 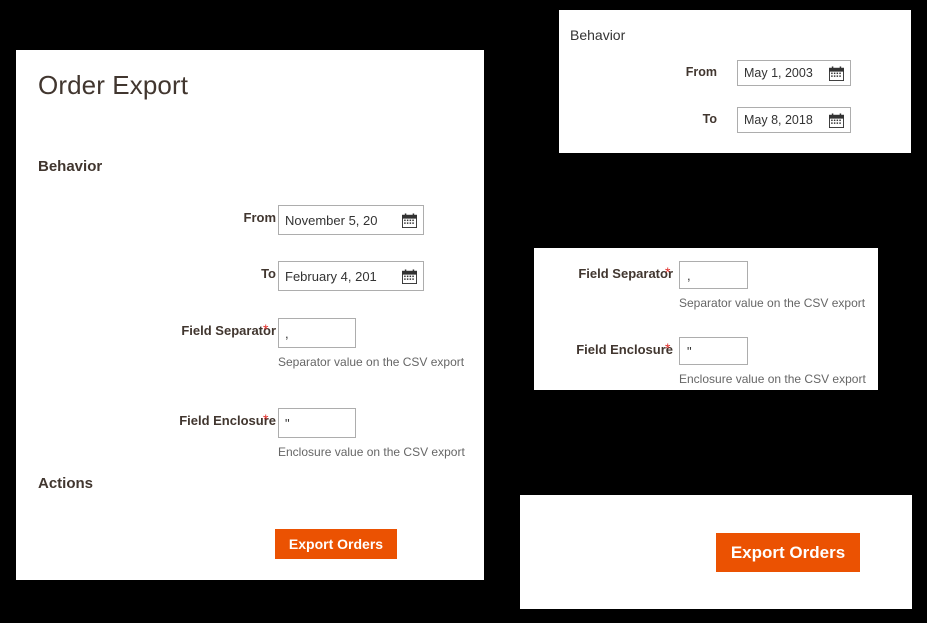 I want to click on detail-field-enclosure-value: ", so click(x=689, y=351).